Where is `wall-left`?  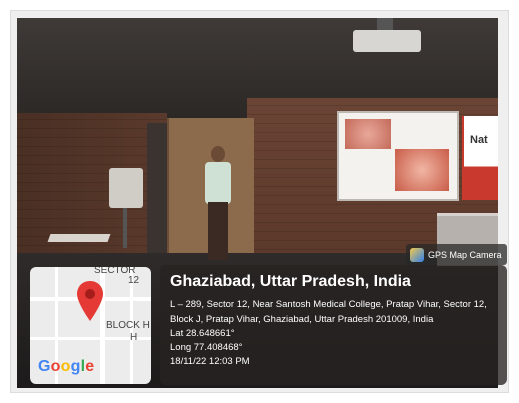
wall-left is located at coordinates (92, 193).